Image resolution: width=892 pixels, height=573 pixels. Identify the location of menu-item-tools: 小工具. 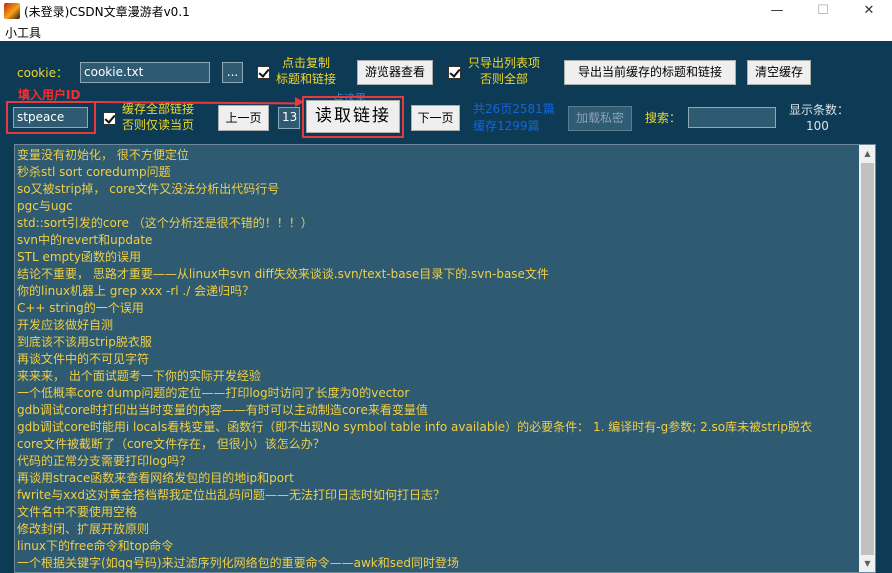
(23, 32).